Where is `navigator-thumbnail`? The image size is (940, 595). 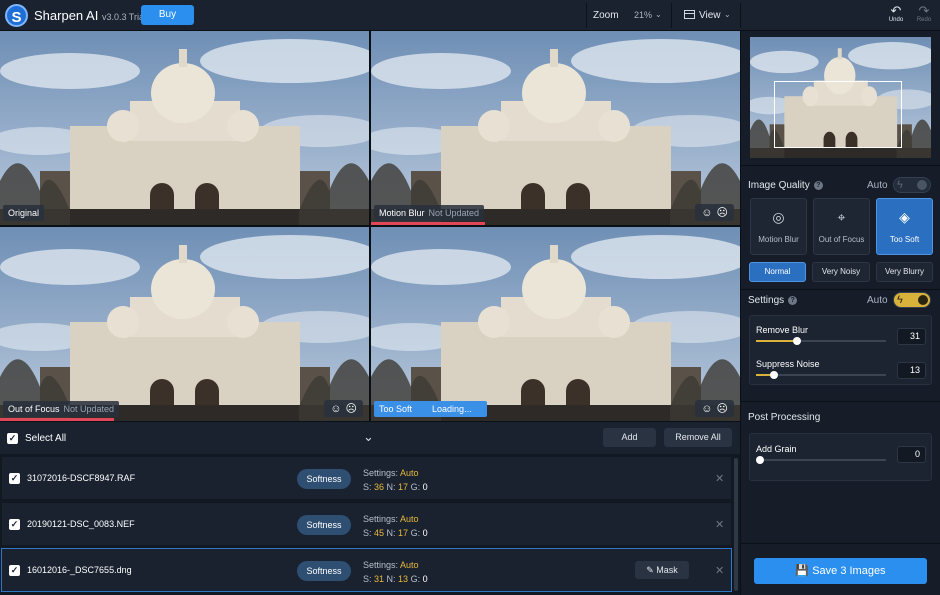 navigator-thumbnail is located at coordinates (840, 97).